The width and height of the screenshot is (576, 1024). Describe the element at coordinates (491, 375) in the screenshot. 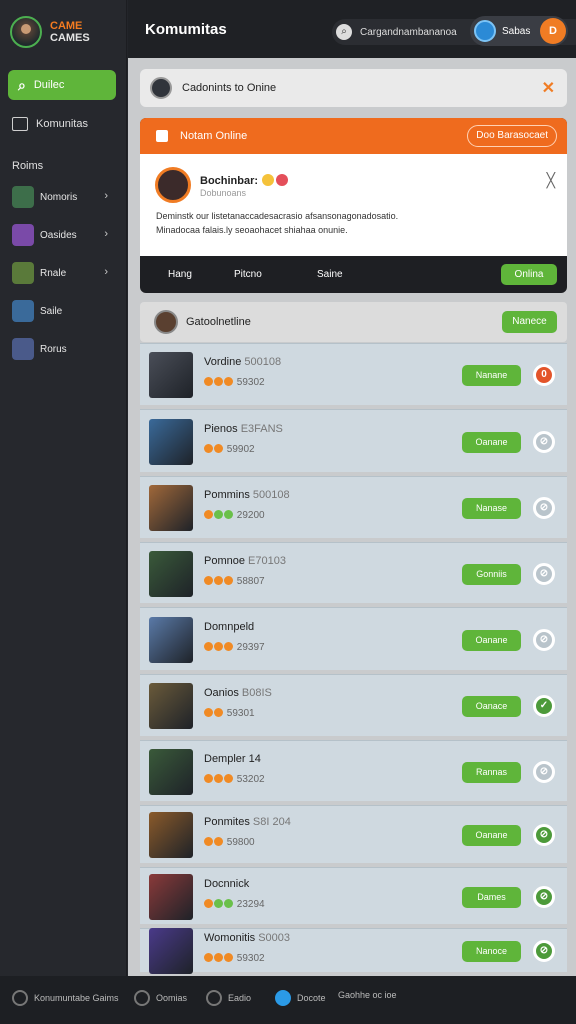

I see `row-action-button: Nanane` at that location.